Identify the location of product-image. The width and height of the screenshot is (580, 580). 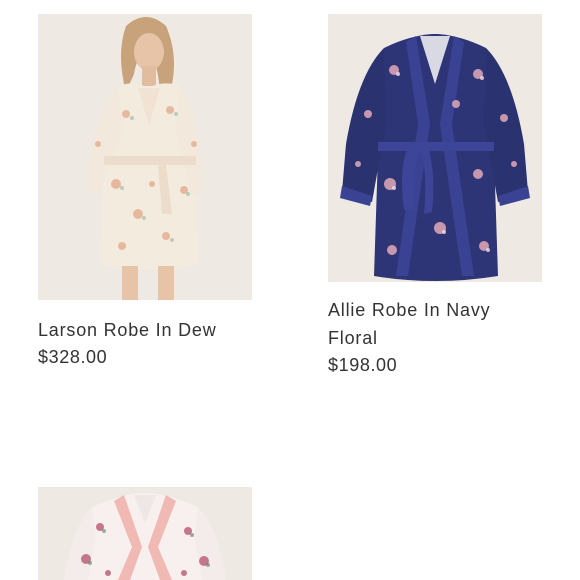
(145, 533).